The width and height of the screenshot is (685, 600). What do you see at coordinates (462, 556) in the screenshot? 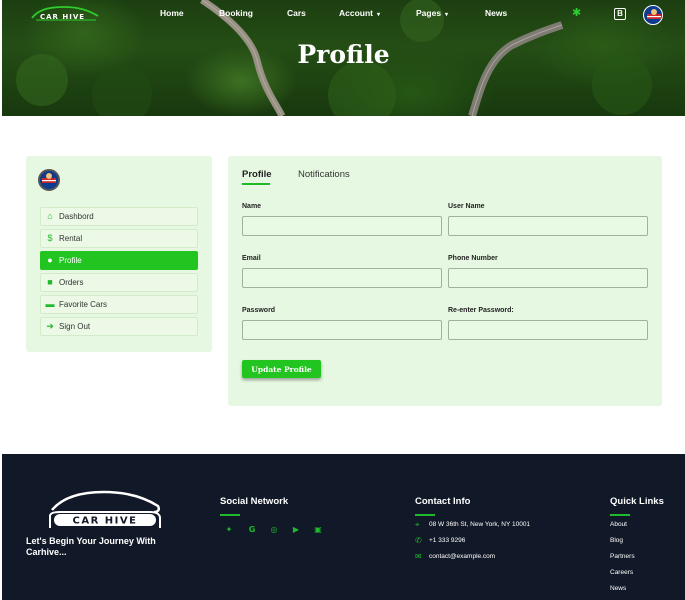
I see `contact-email: contact@example.com` at bounding box center [462, 556].